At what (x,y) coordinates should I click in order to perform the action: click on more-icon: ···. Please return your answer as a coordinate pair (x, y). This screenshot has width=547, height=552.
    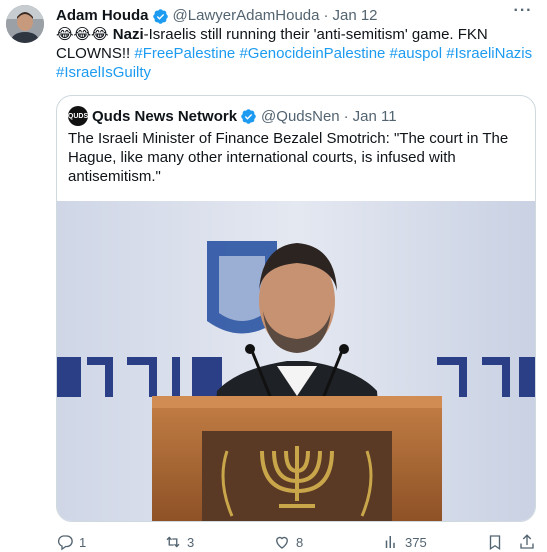
    Looking at the image, I should click on (523, 13).